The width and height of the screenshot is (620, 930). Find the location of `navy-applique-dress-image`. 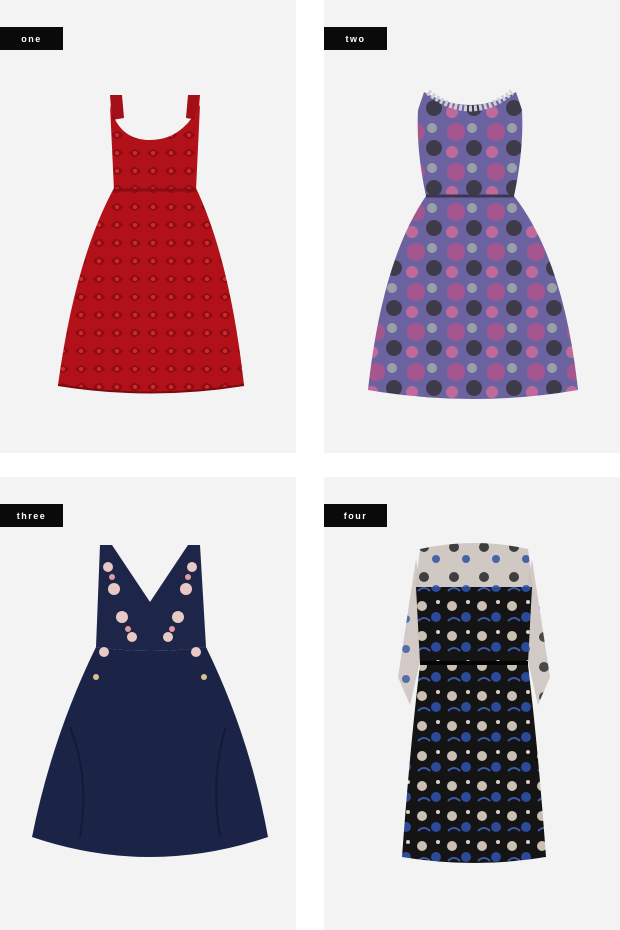

navy-applique-dress-image is located at coordinates (150, 701).